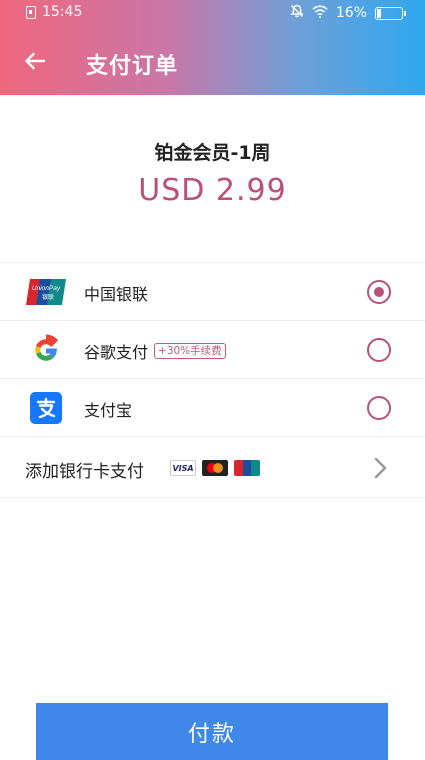 The height and width of the screenshot is (760, 425). I want to click on chevron-right-icon, so click(380, 468).